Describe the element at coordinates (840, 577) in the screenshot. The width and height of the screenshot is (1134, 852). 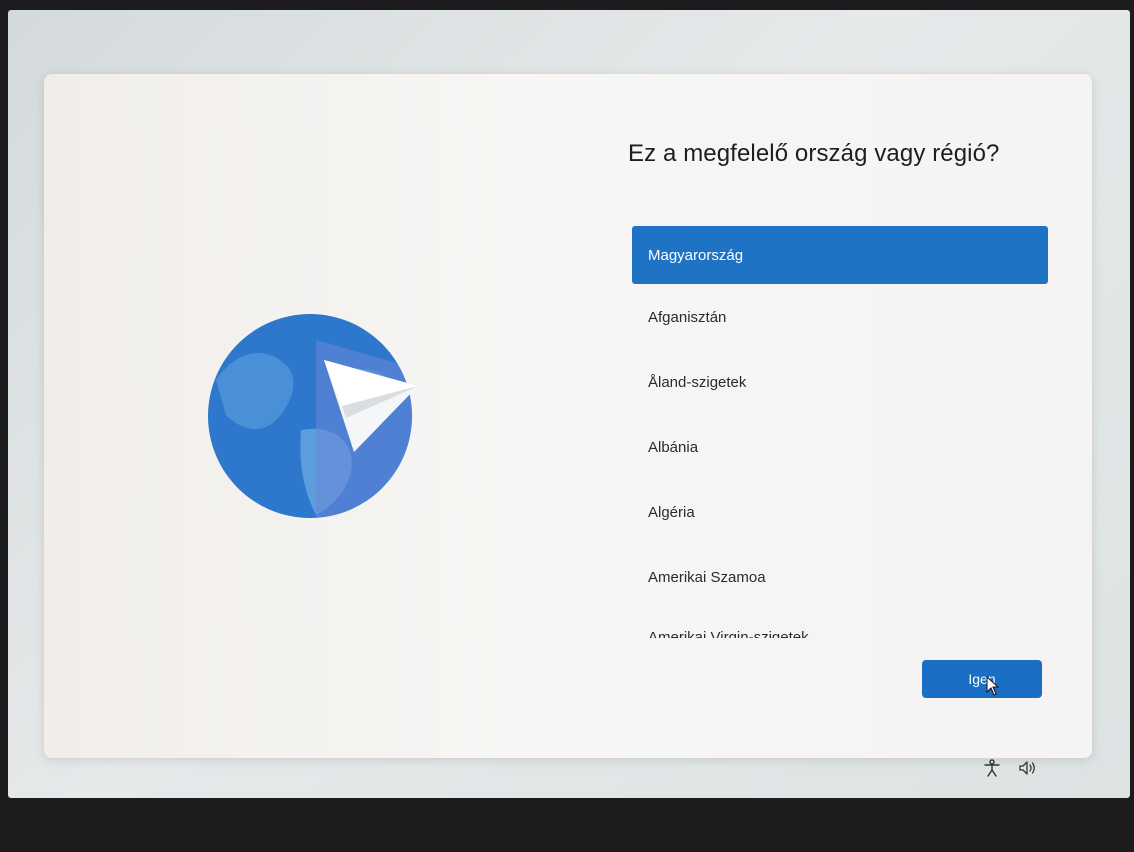
I see `country-option: Amerikai Szamoa` at that location.